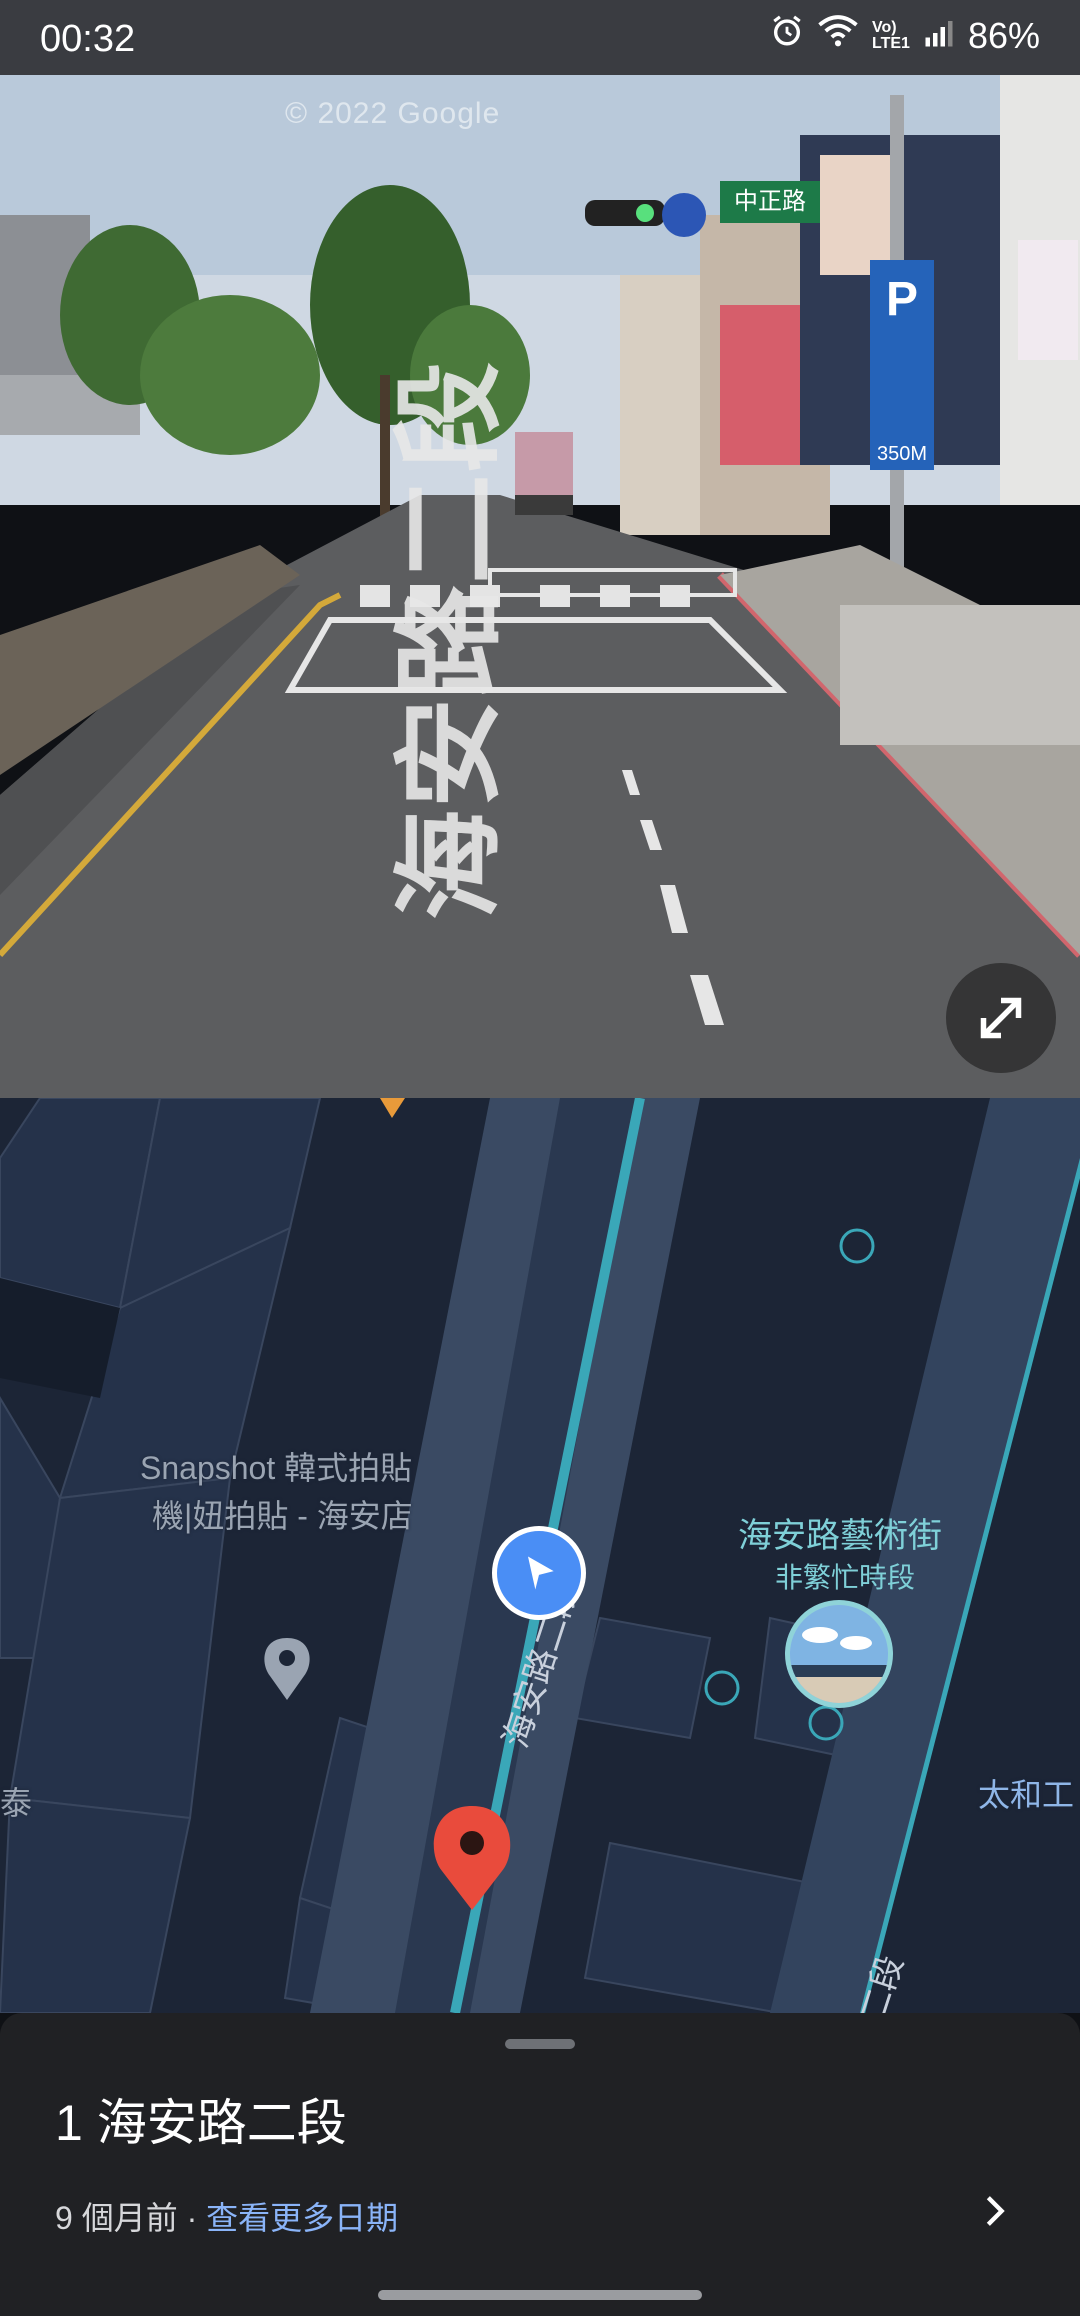  I want to click on map-label-right: 太和工, so click(1026, 1795).